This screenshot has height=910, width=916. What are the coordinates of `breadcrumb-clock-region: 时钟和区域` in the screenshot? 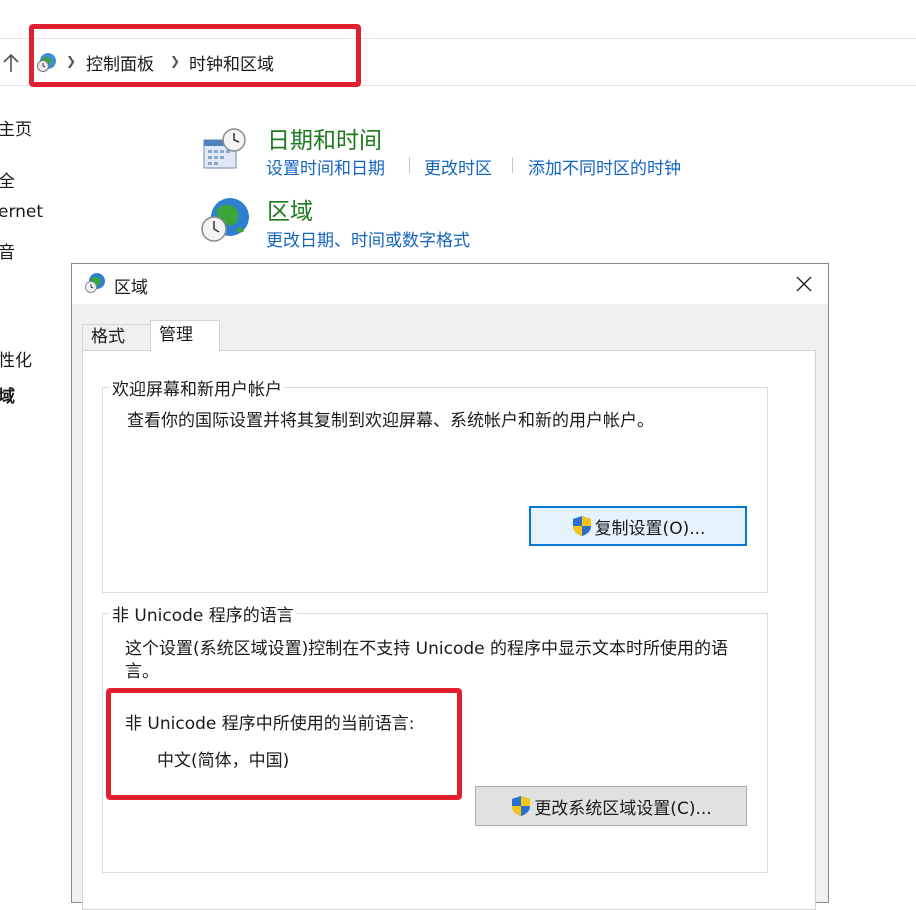 It's located at (231, 62).